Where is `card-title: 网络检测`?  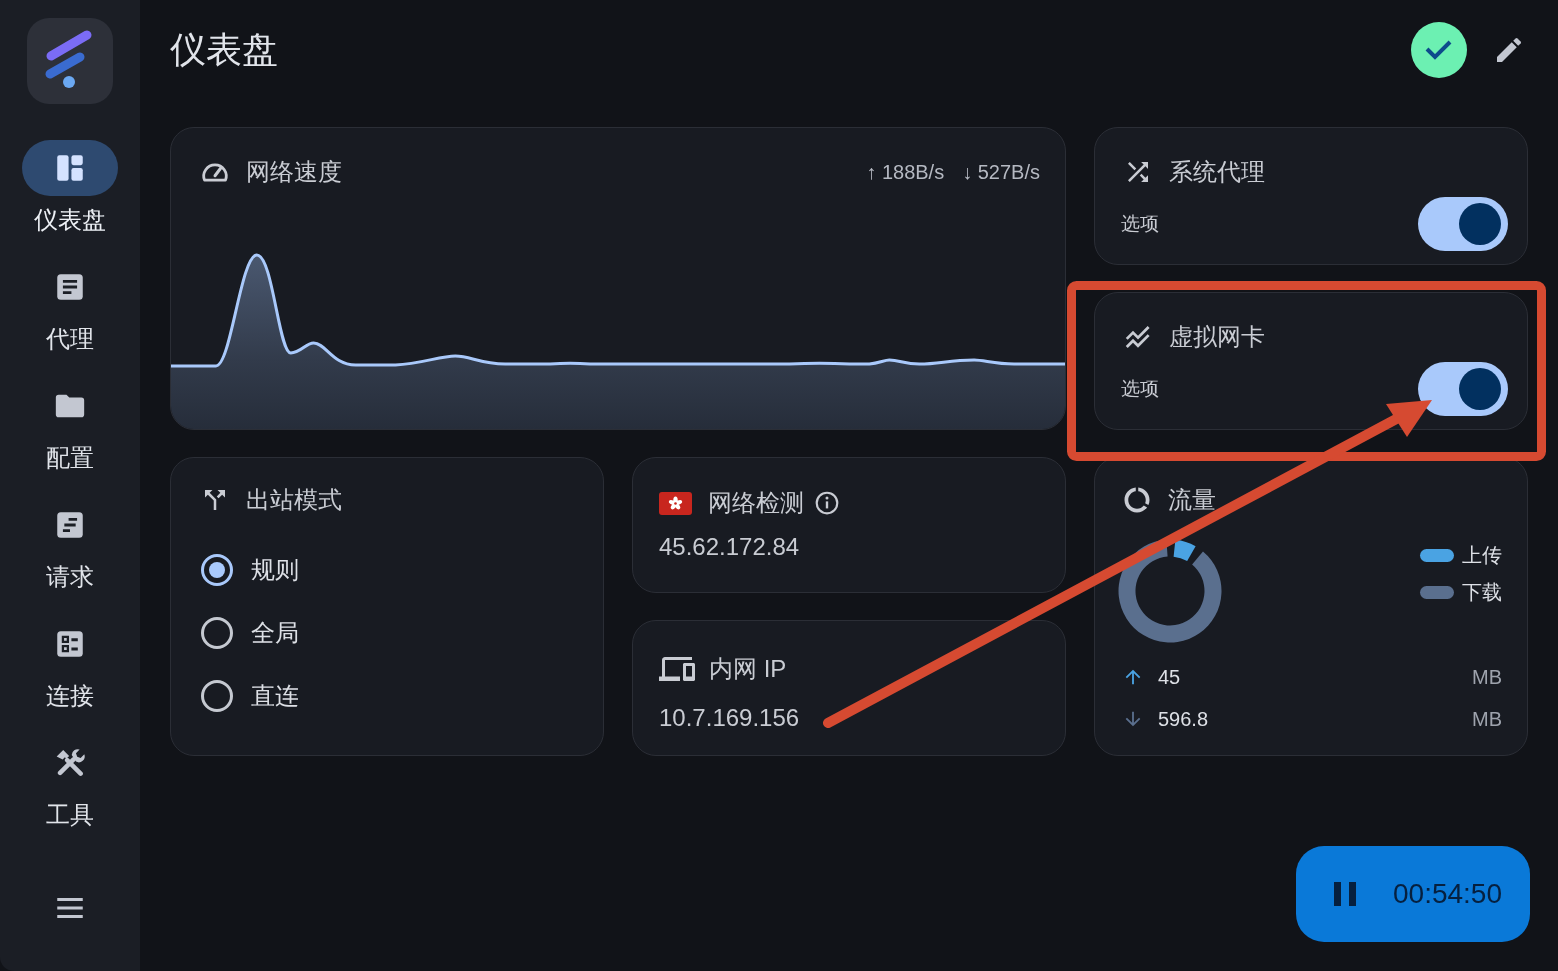
card-title: 网络检测 is located at coordinates (756, 503).